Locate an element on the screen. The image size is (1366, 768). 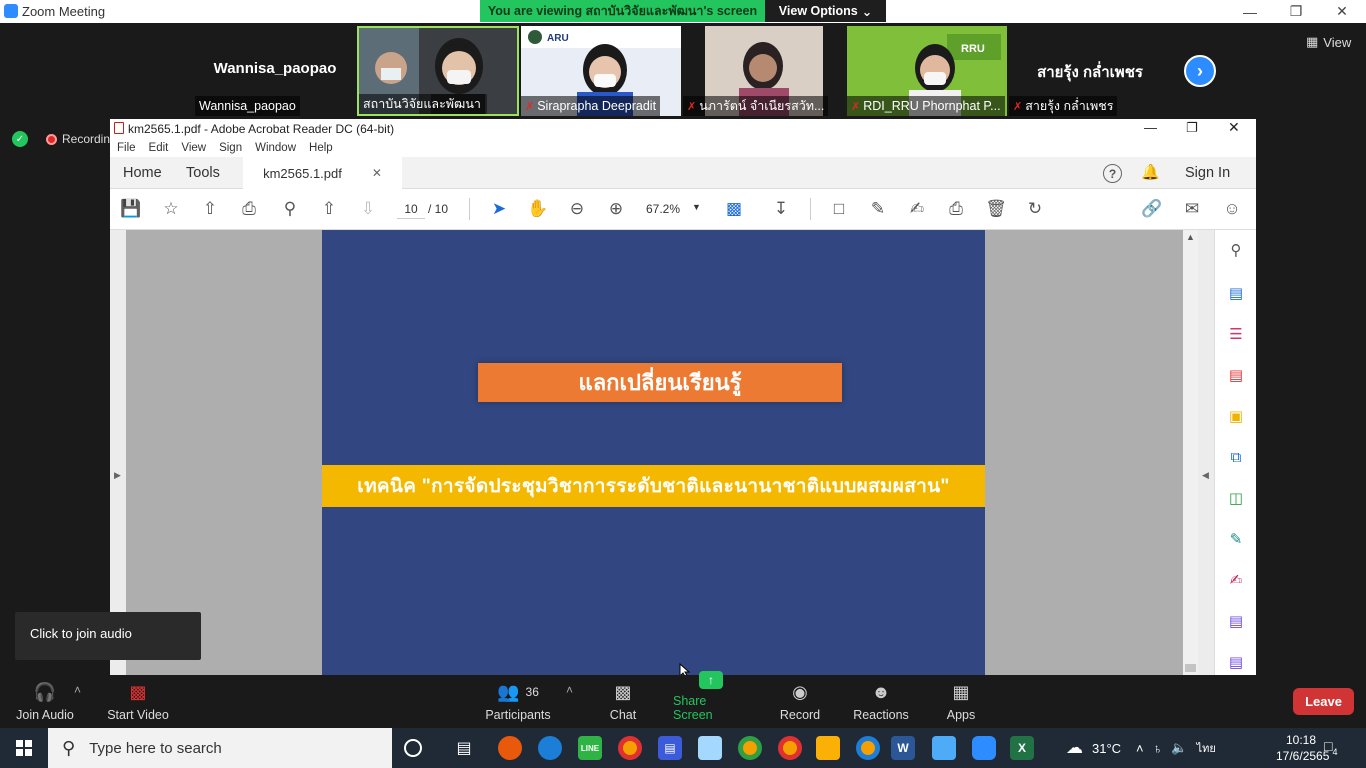
line-app-icon: LINE is located at coordinates (590, 748).